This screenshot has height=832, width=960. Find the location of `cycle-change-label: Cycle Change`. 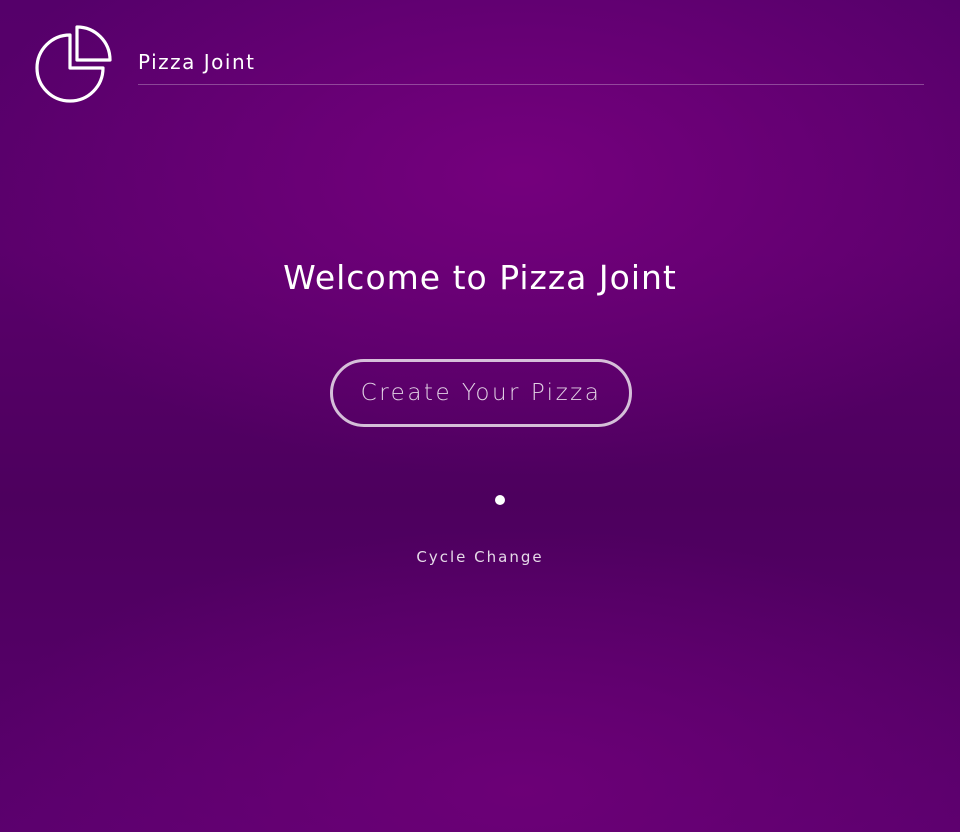

cycle-change-label: Cycle Change is located at coordinates (480, 557).